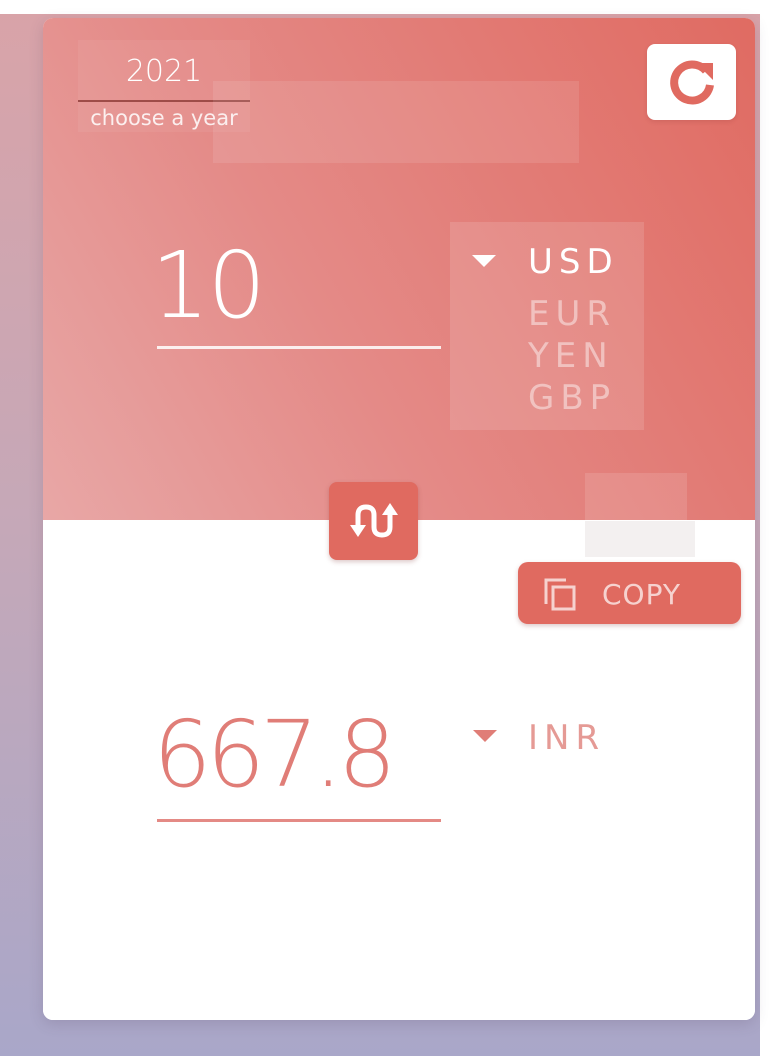  I want to click on from-amount-underline, so click(299, 347).